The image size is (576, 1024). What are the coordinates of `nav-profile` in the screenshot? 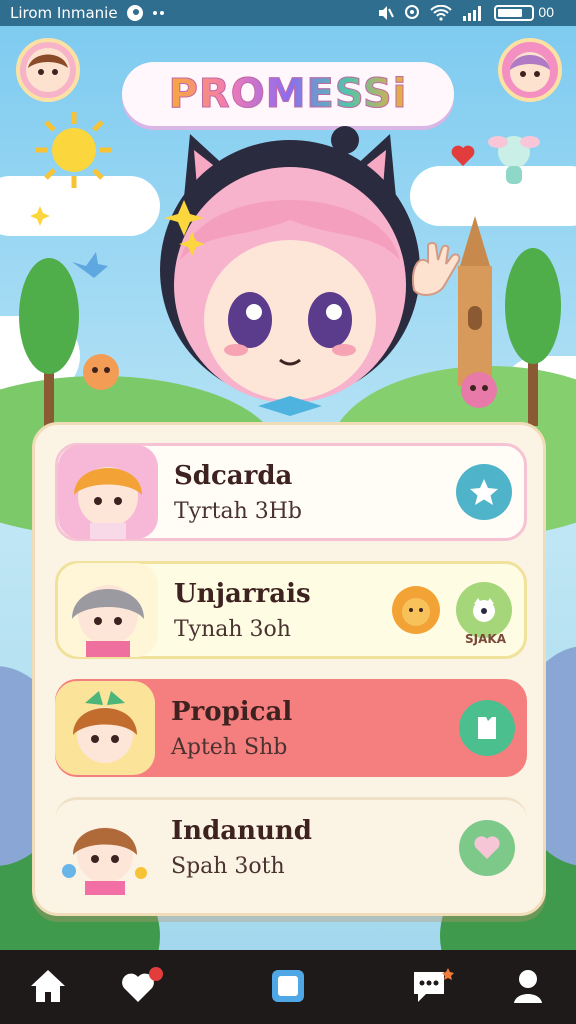 It's located at (528, 986).